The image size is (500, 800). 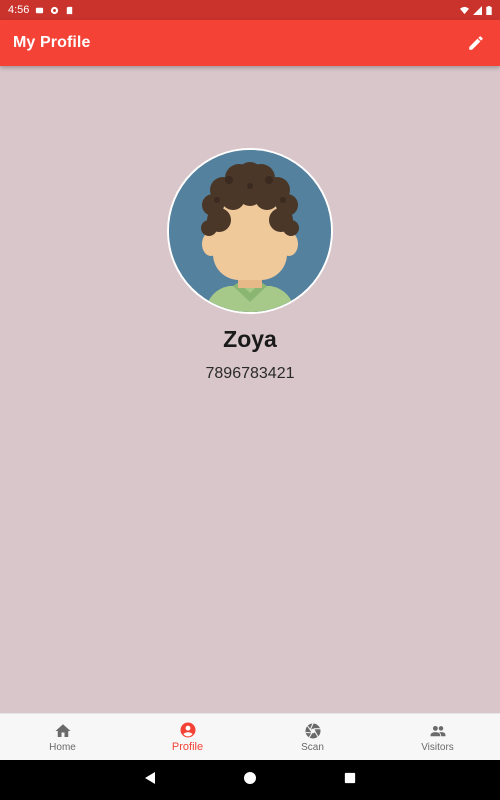 I want to click on app-bar: My Profile, so click(x=250, y=43).